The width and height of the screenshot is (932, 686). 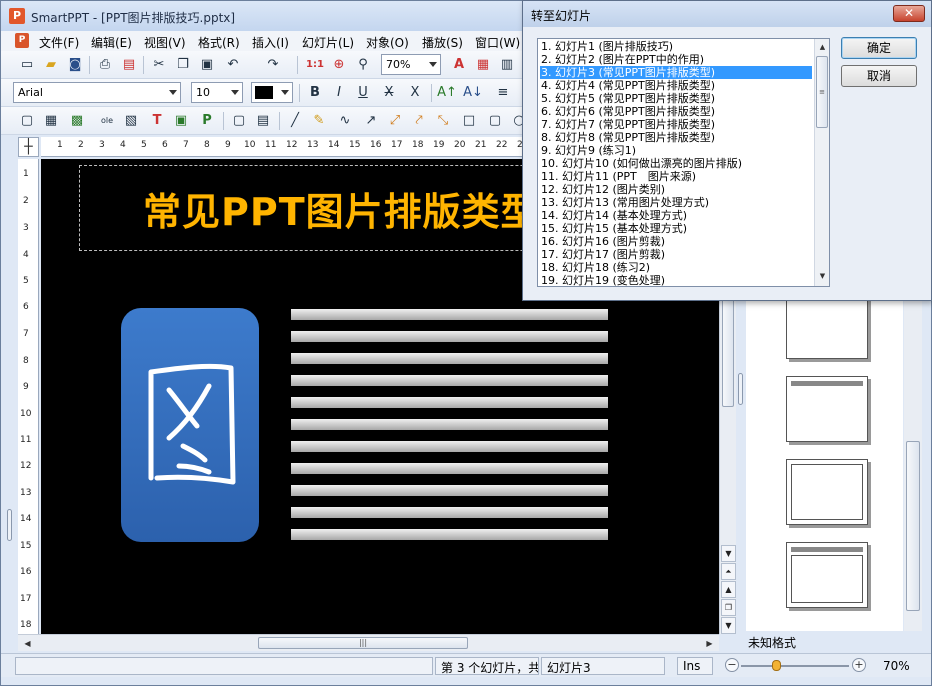 What do you see at coordinates (473, 93) in the screenshot?
I see `shrink-font-icon: A↓` at bounding box center [473, 93].